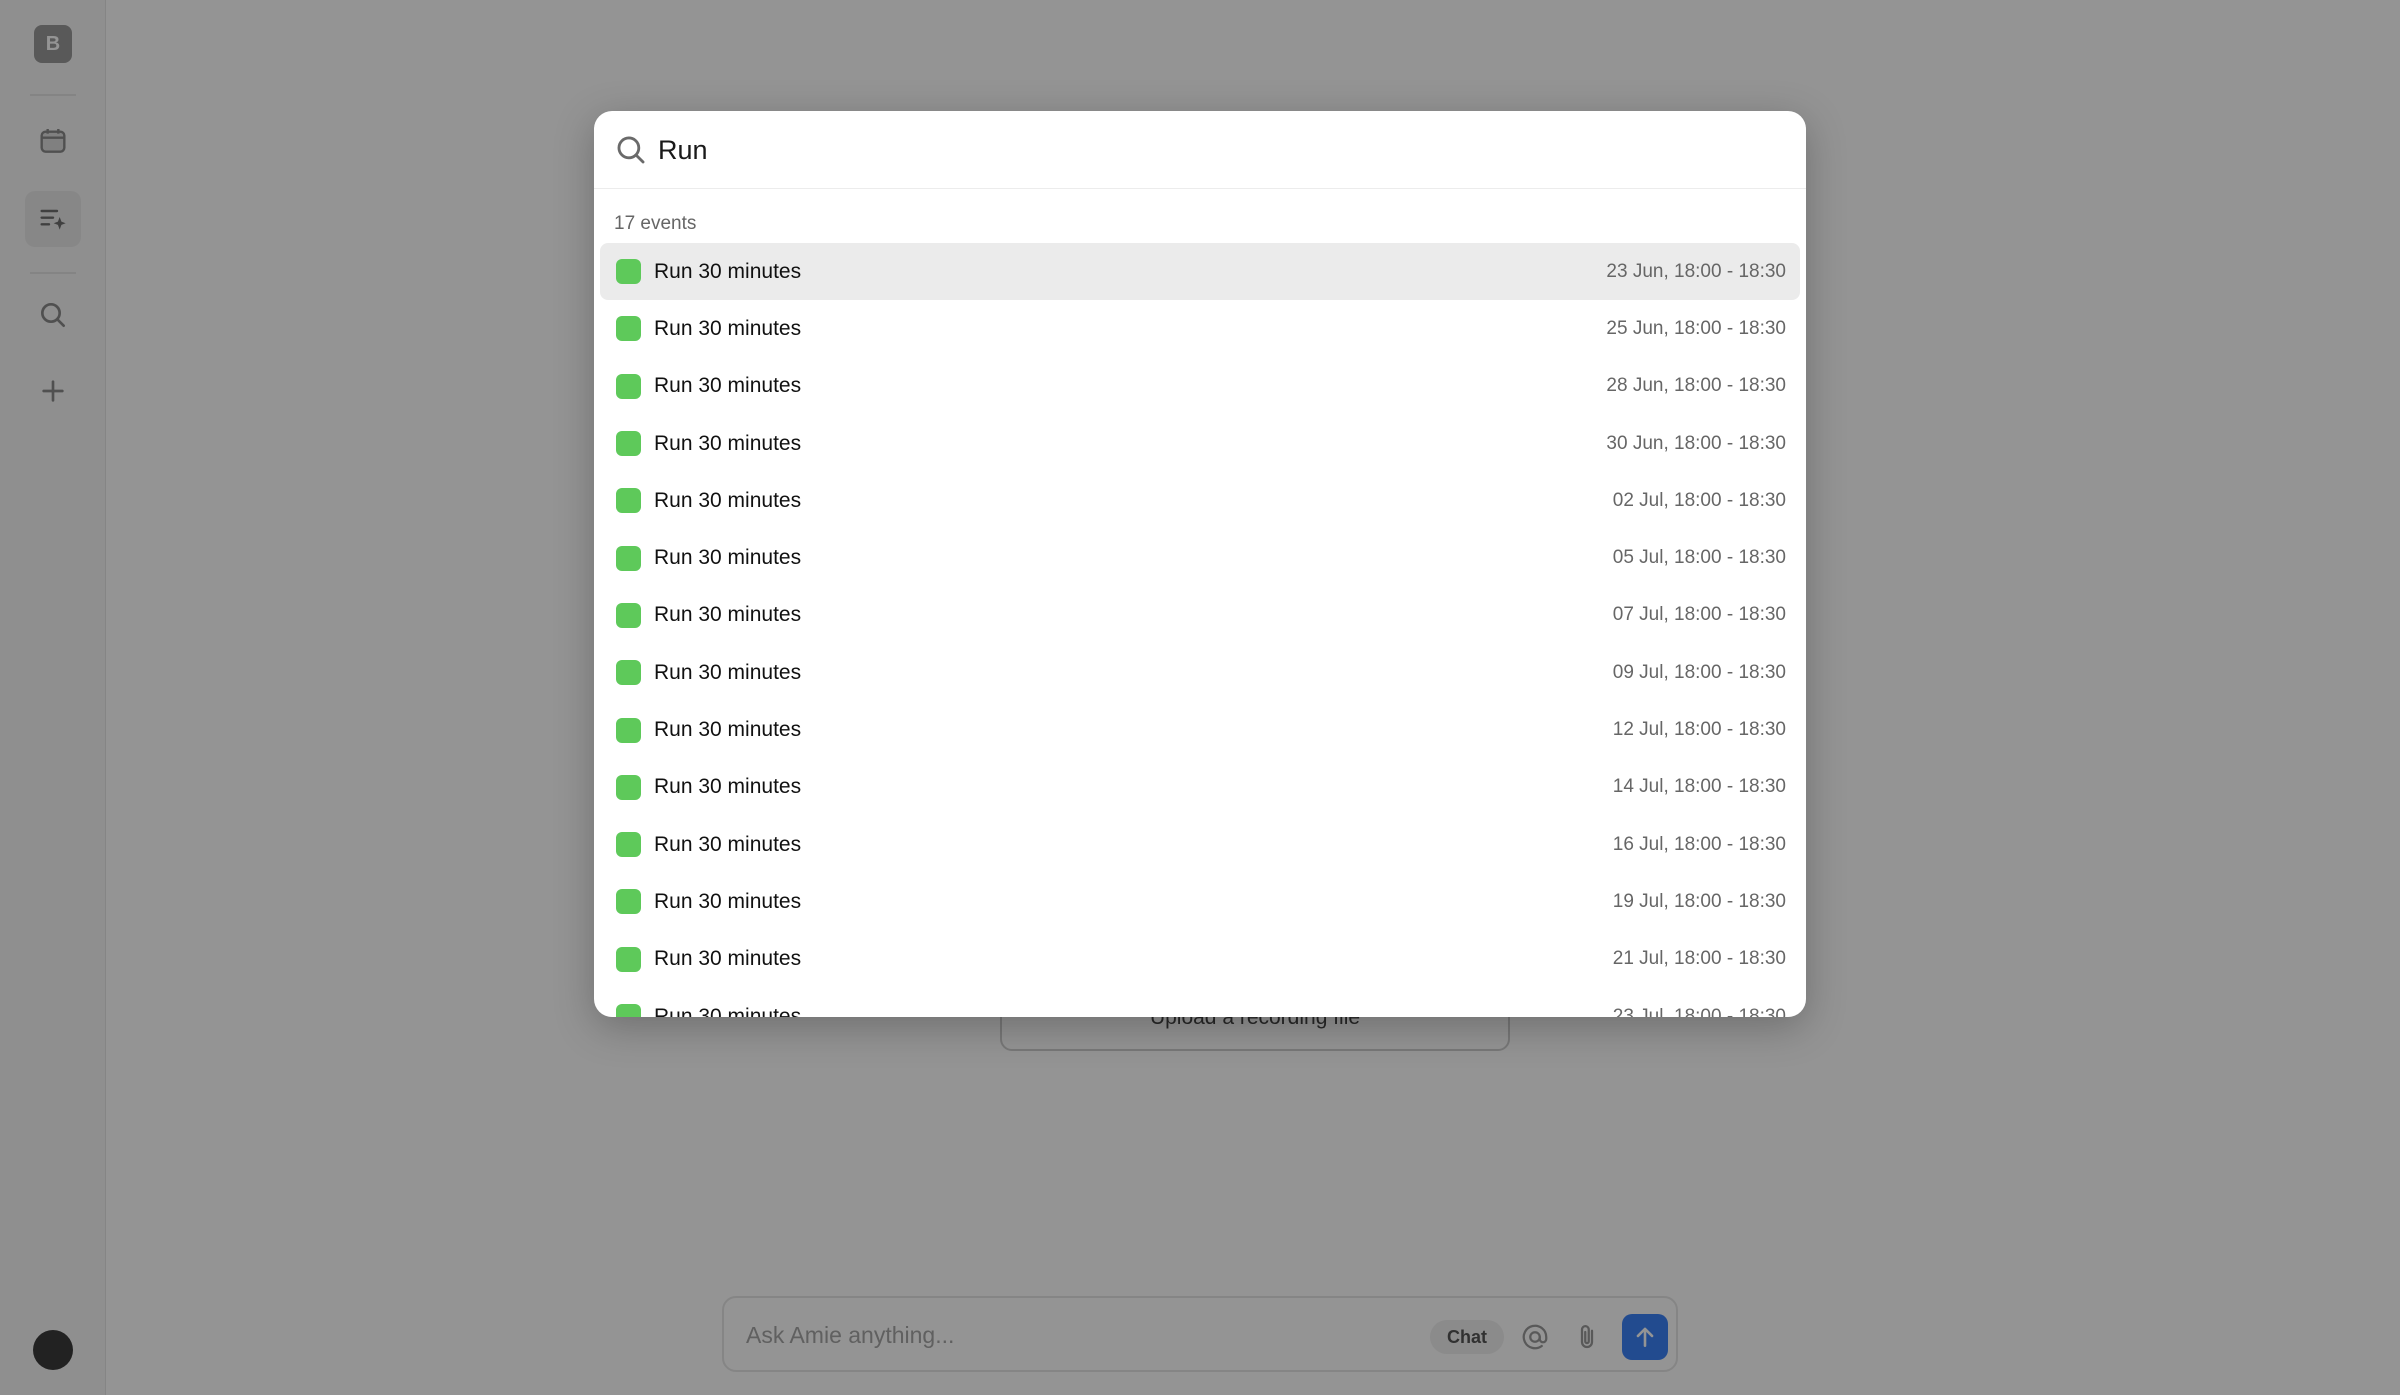  I want to click on event-time: 23 Jul, 18:00 - 18:30, so click(1699, 1011).